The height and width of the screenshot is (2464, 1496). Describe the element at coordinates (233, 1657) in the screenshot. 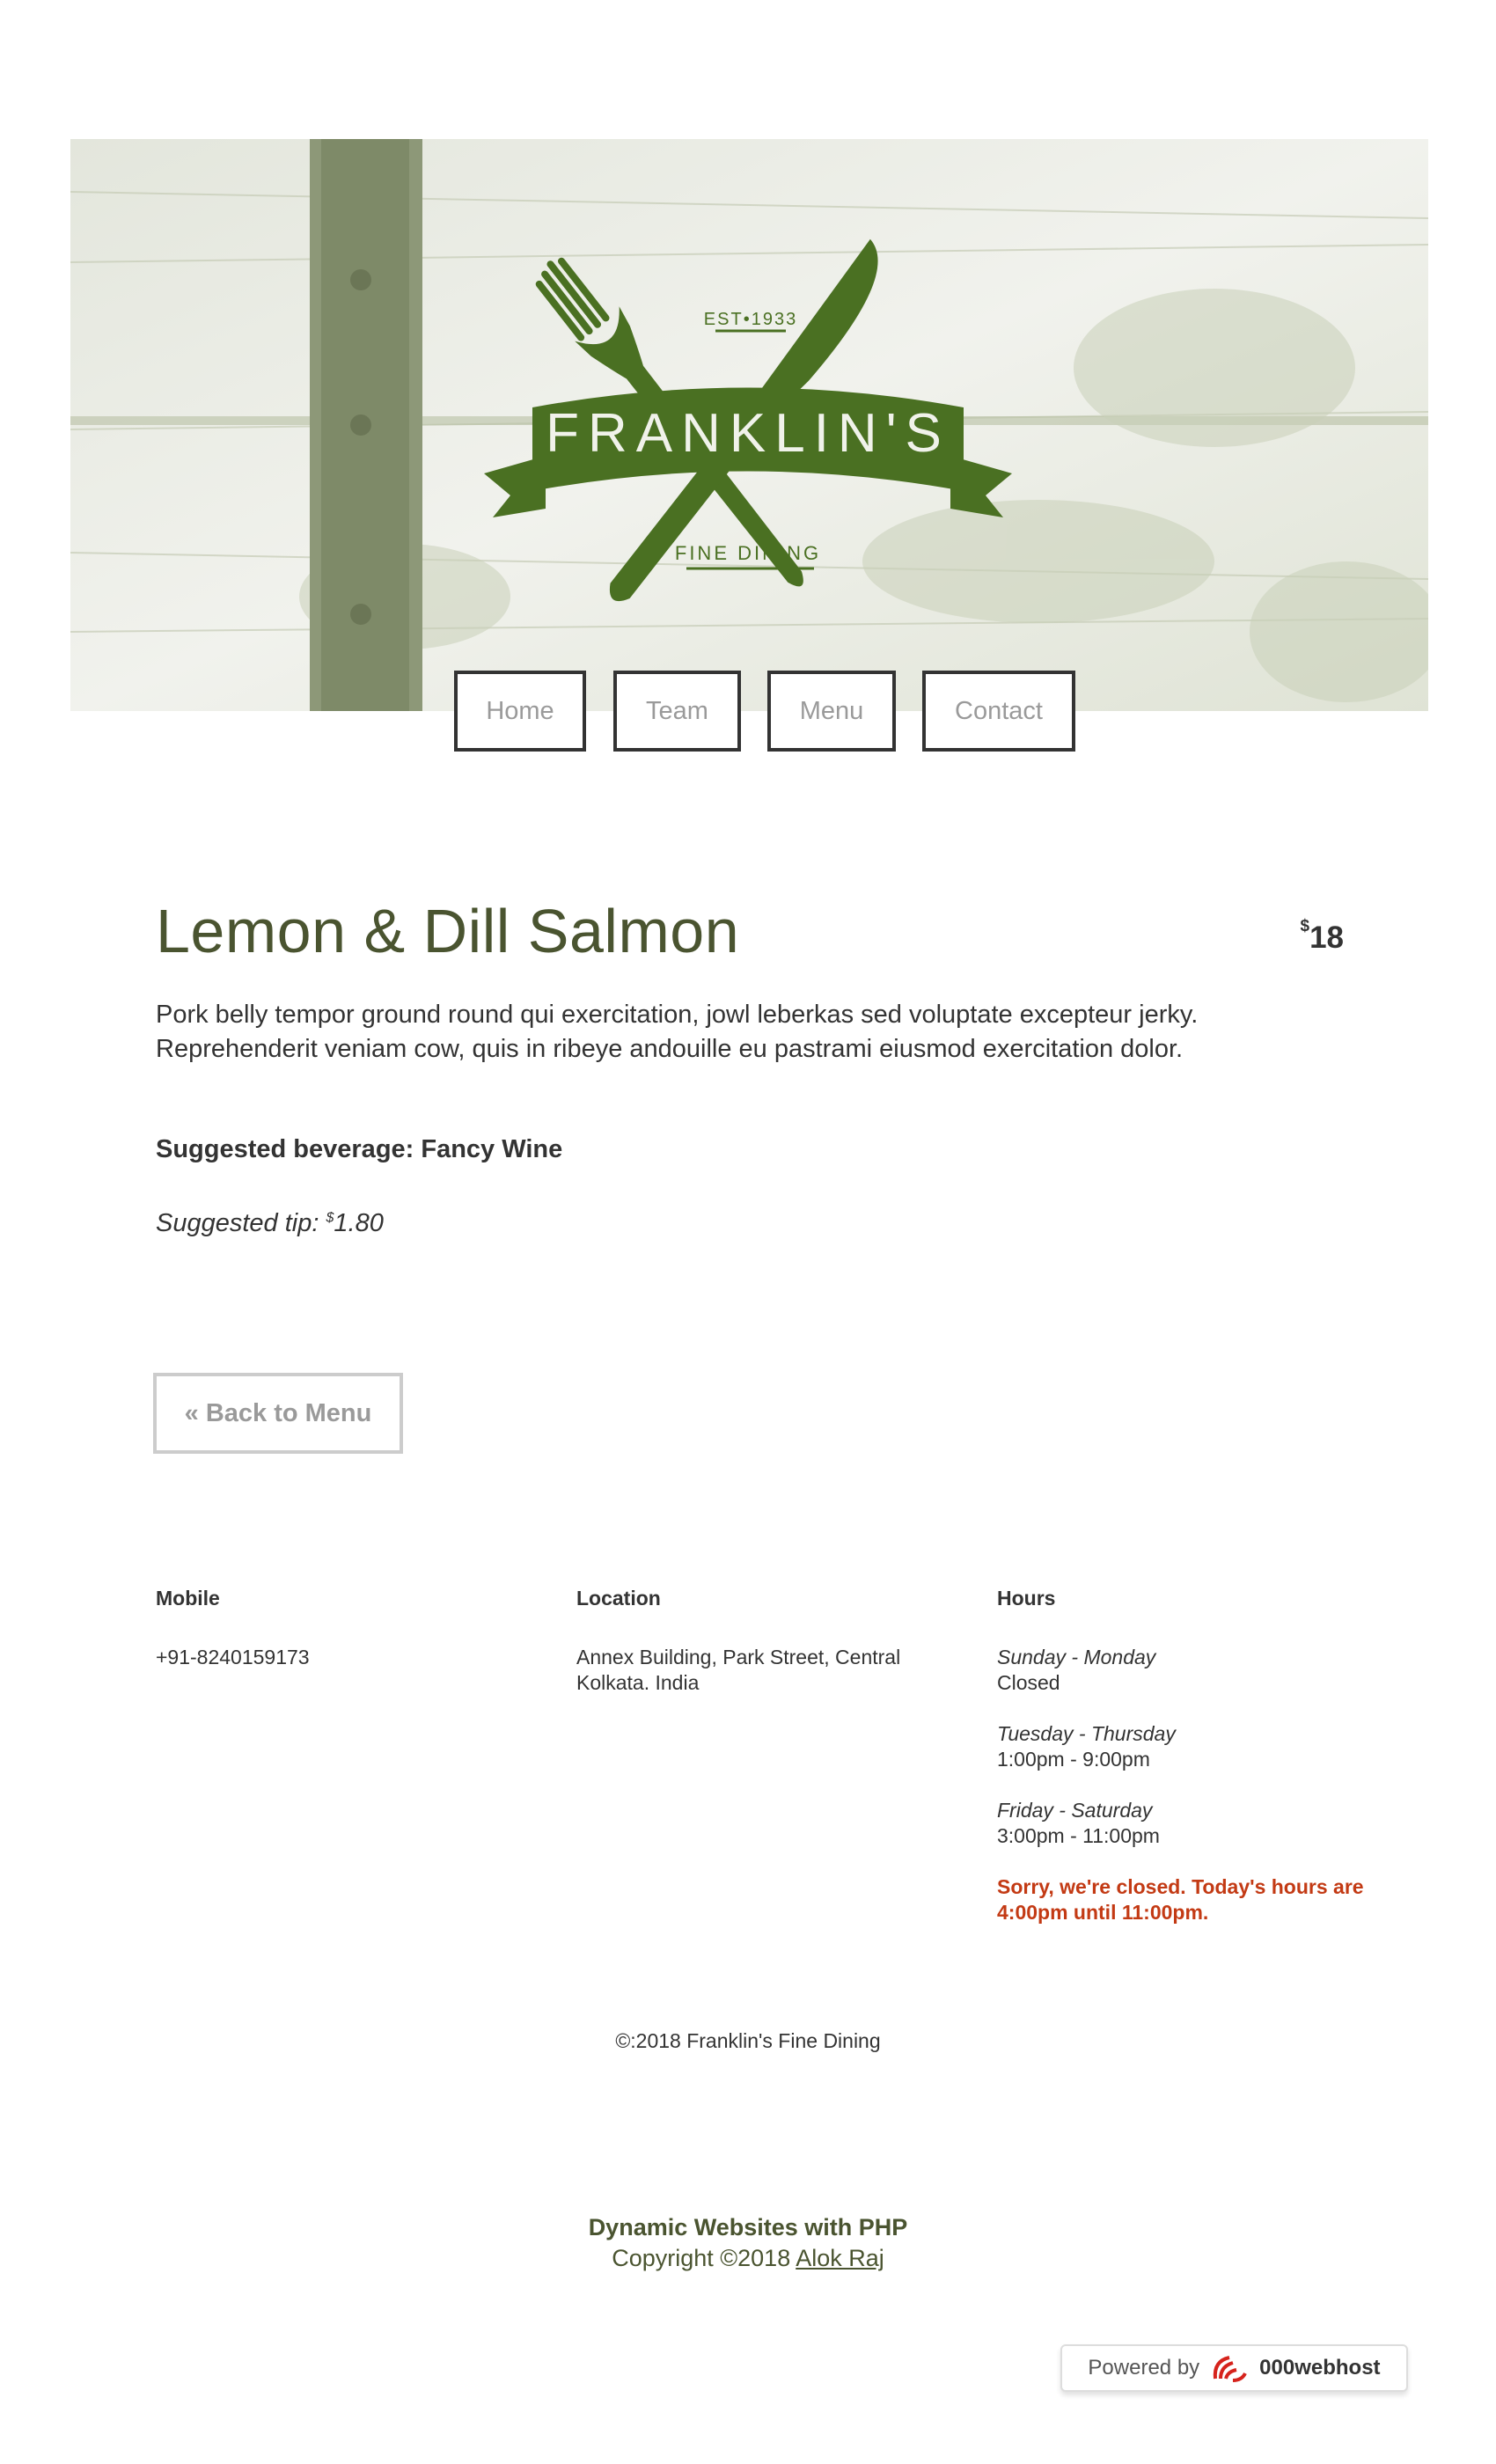

I see `mobile-number: +91-8240159173` at that location.